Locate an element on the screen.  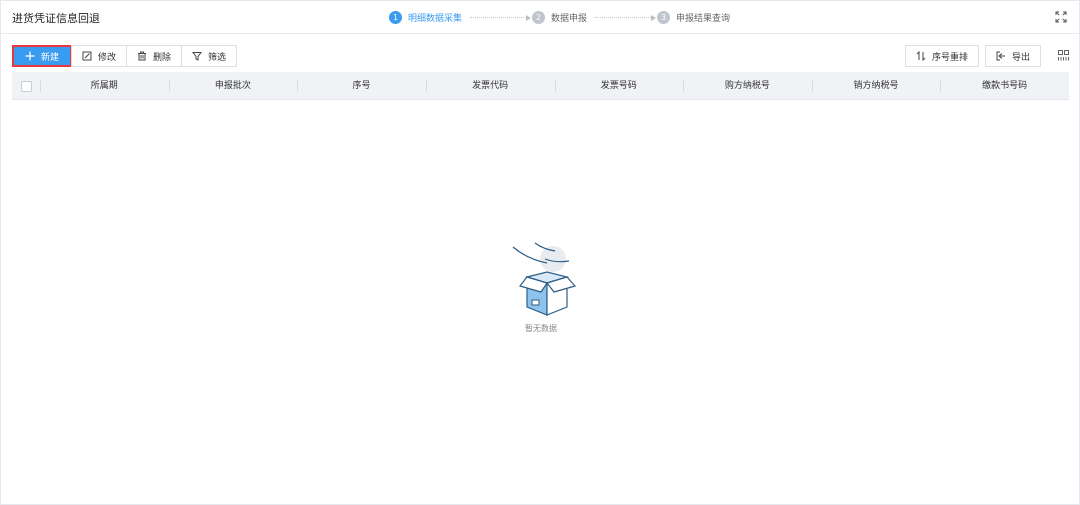
empty-state: 暂无数据 is located at coordinates (541, 286).